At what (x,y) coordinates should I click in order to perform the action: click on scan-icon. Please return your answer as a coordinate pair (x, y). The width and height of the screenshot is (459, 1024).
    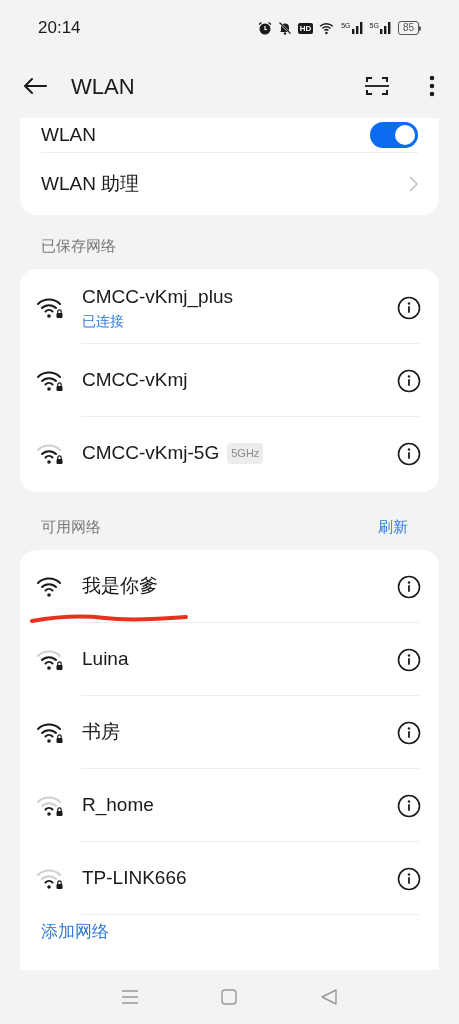
    Looking at the image, I should click on (377, 86).